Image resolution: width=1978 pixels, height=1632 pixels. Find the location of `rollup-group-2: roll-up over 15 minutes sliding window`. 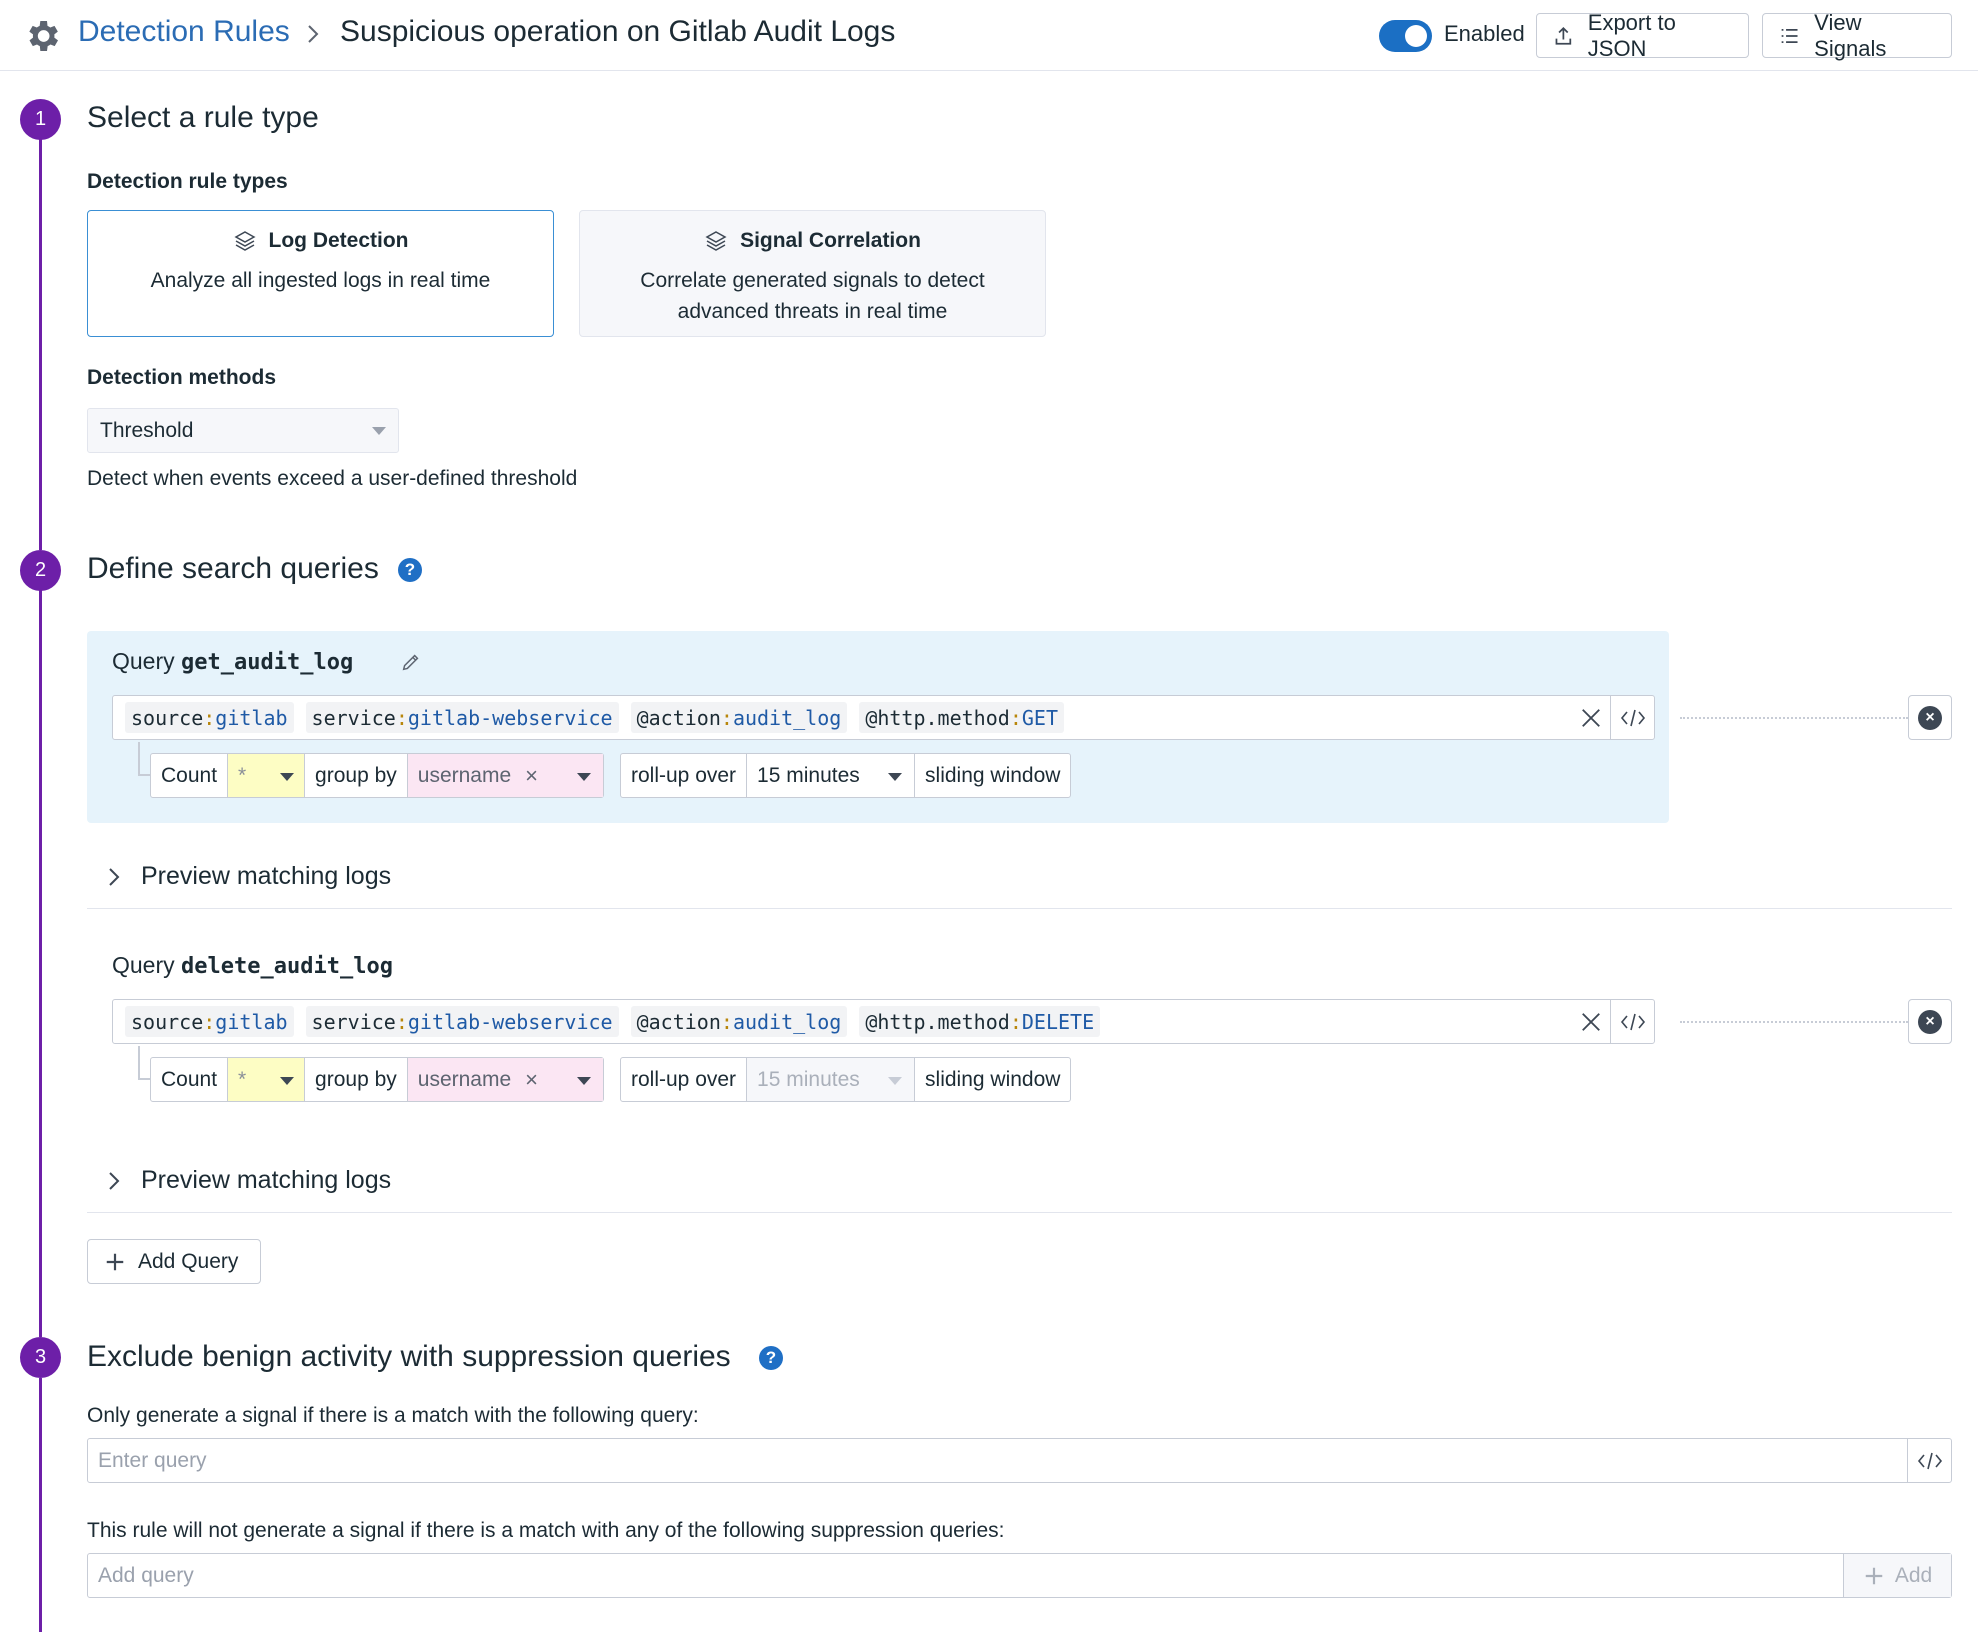

rollup-group-2: roll-up over 15 minutes sliding window is located at coordinates (846, 1079).